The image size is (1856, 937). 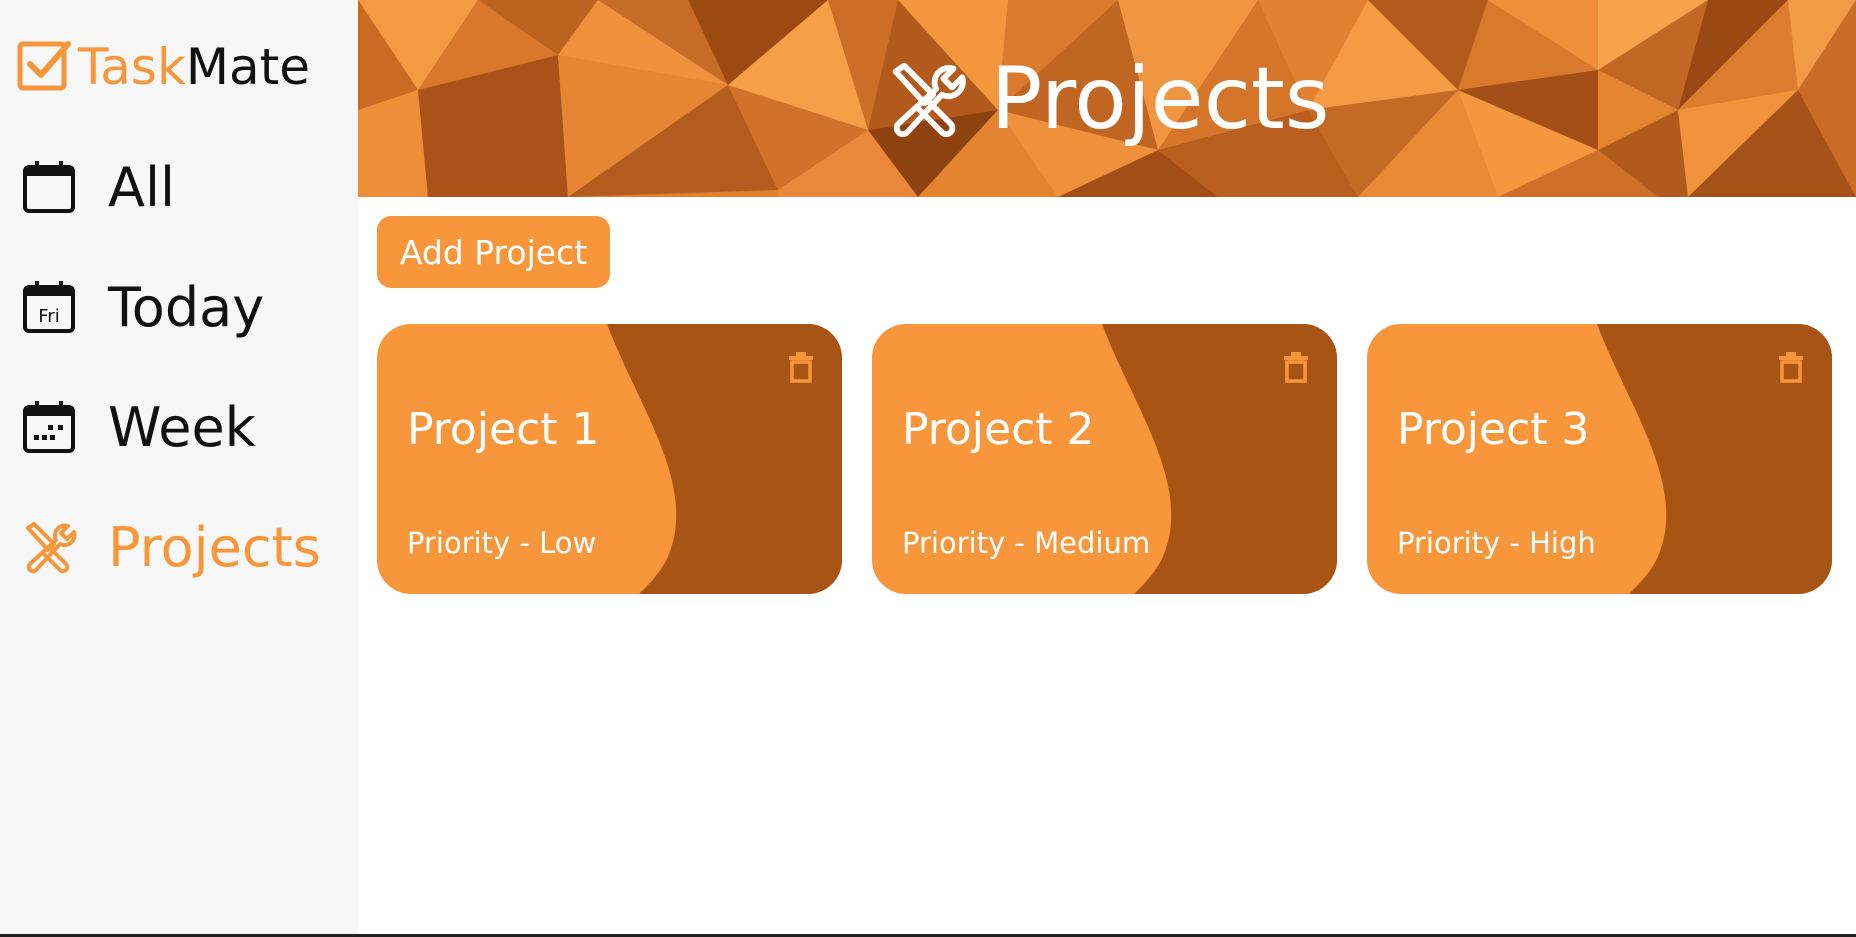 I want to click on app-name: TaskMate, so click(x=194, y=67).